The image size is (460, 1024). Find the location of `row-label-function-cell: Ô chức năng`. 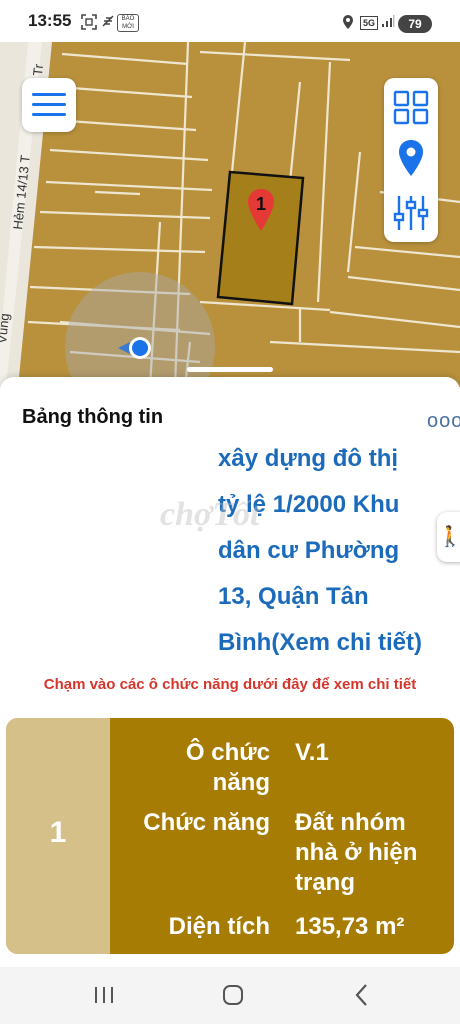

row-label-function-cell: Ô chức năng is located at coordinates (227, 767).